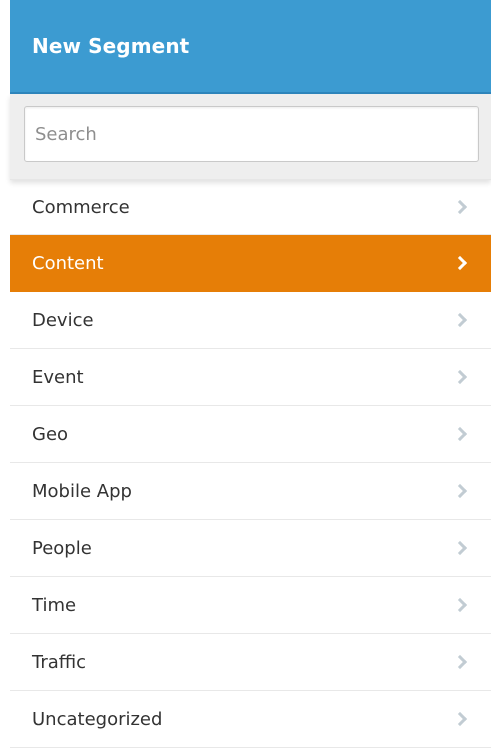 Image resolution: width=491 pixels, height=748 pixels. Describe the element at coordinates (250, 434) in the screenshot. I see `category-item-geo: Geo` at that location.